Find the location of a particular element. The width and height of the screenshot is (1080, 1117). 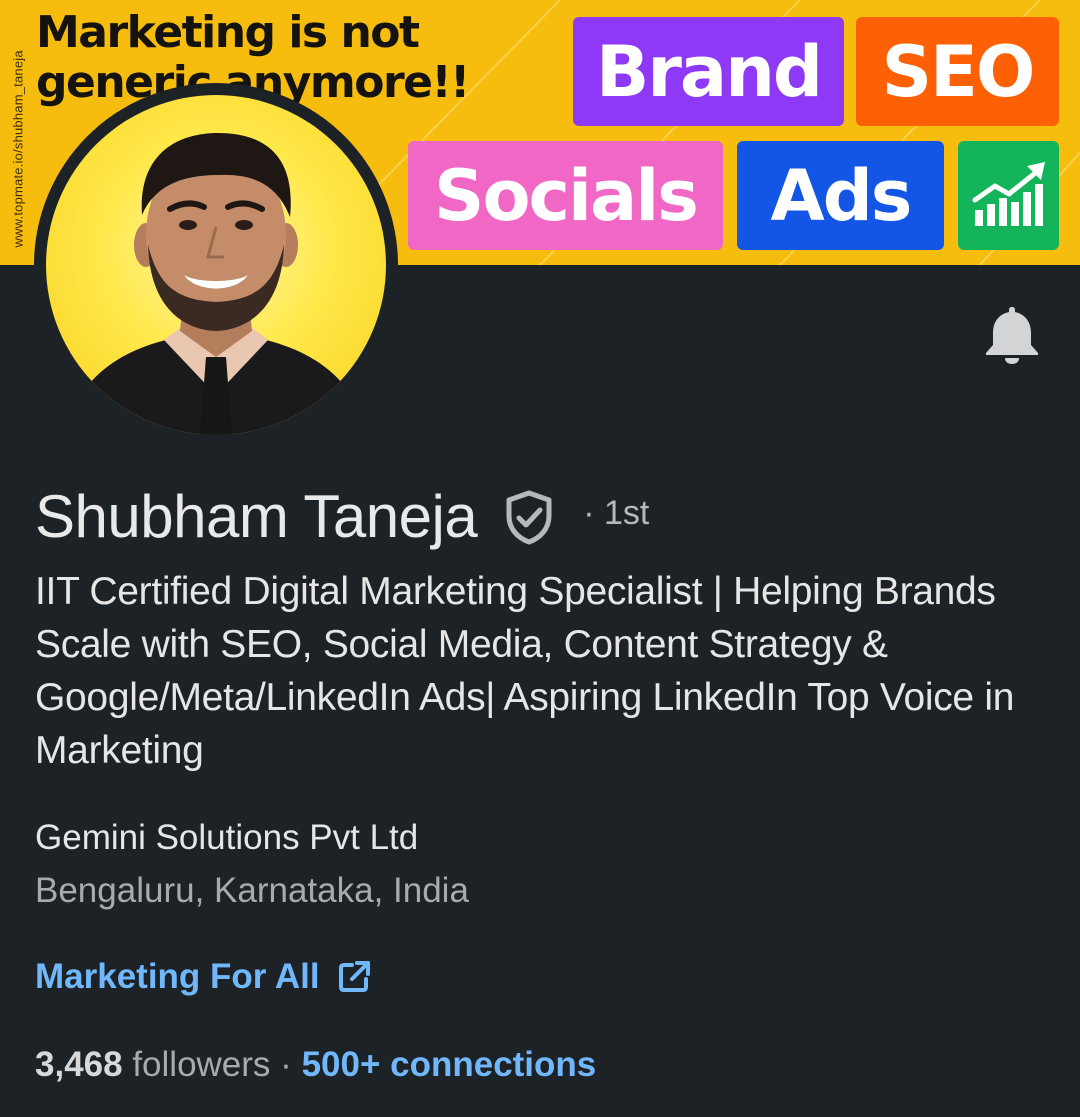

banner-tag-seo: SEO is located at coordinates (957, 71).